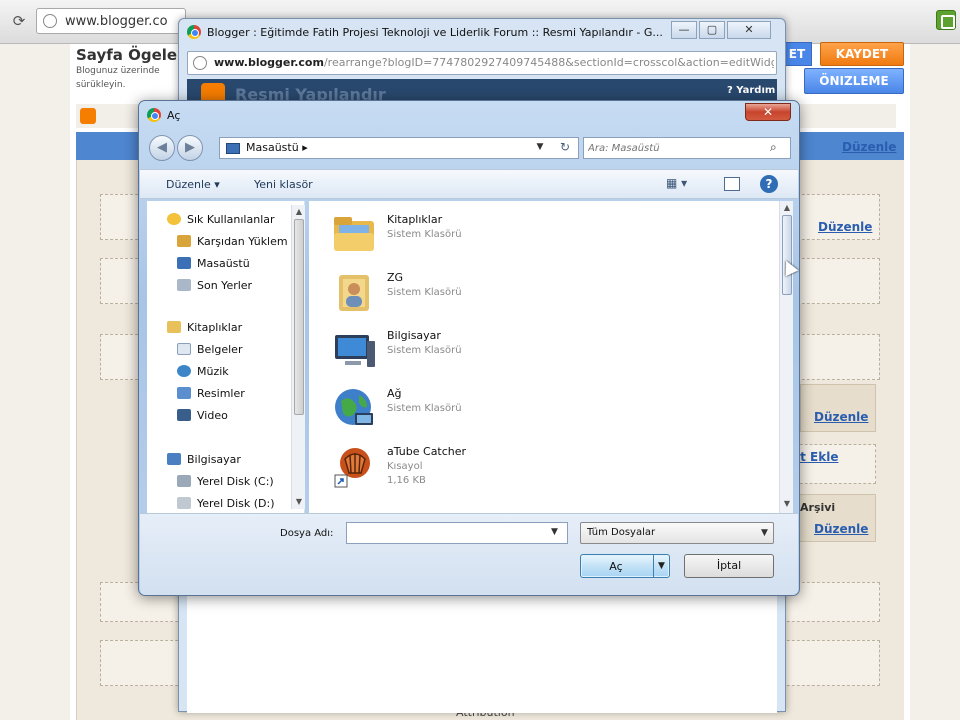  Describe the element at coordinates (162, 148) in the screenshot. I see `back-icon: ◀` at that location.